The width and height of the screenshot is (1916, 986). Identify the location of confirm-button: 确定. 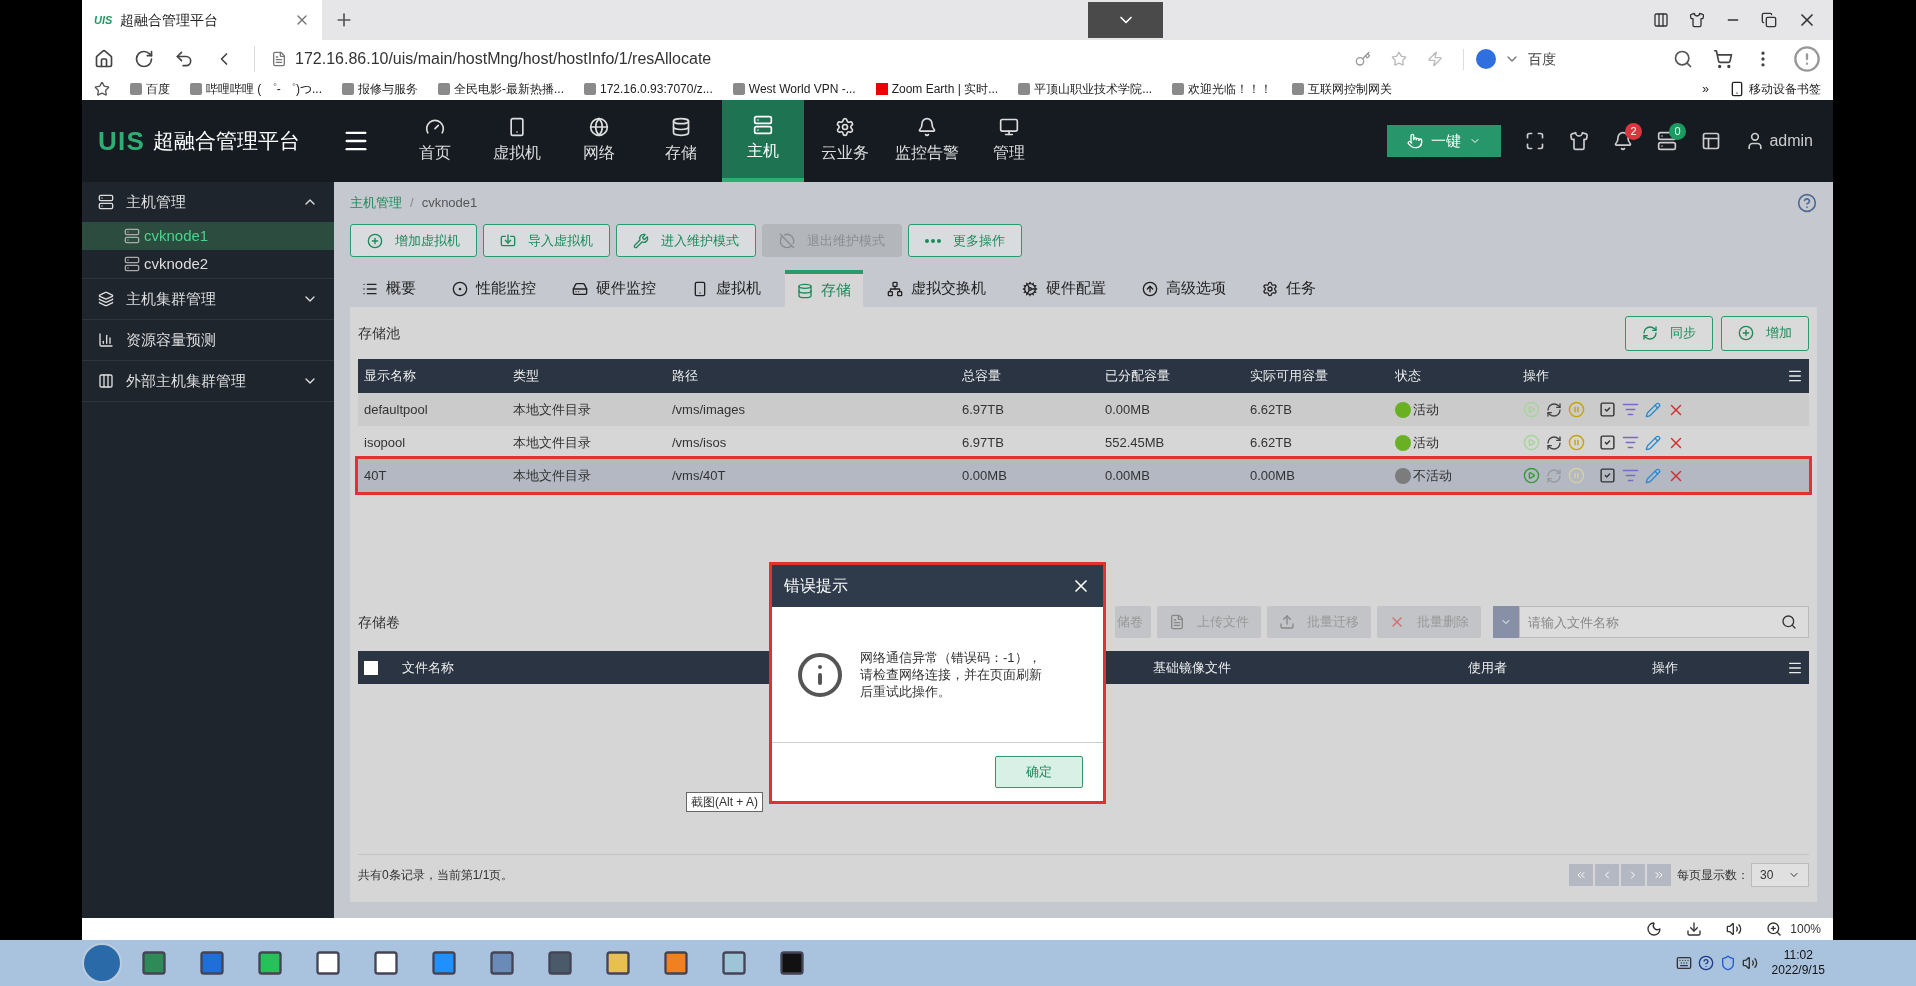
(1039, 772).